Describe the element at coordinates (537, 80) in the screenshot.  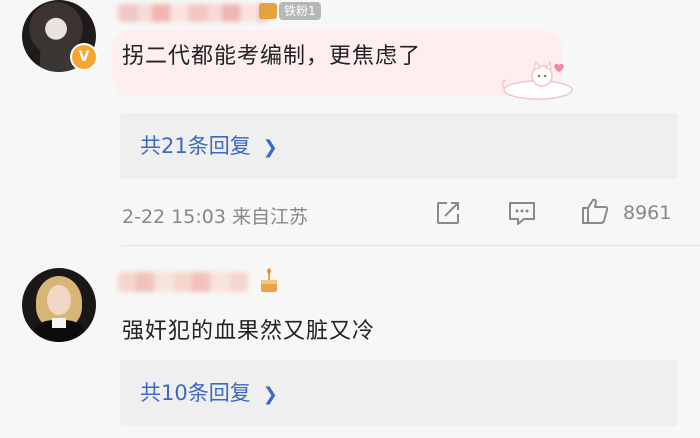
I see `cat-sticker-icon` at that location.